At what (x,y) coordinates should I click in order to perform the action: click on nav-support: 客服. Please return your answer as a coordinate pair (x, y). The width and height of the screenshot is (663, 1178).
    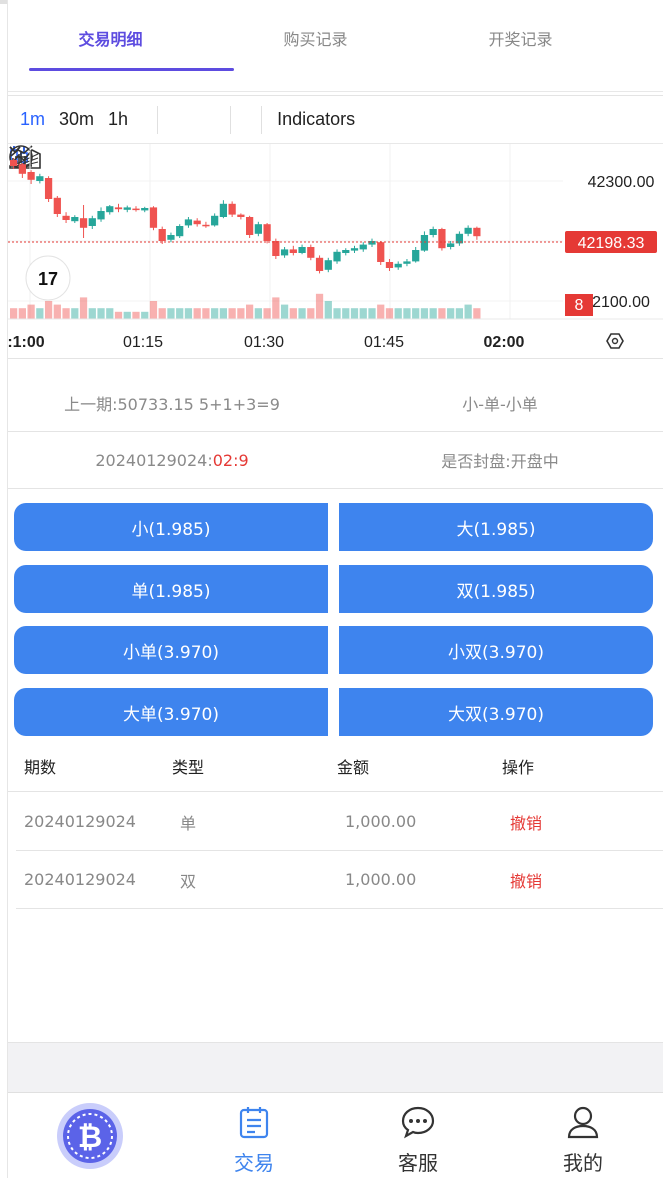
    Looking at the image, I should click on (418, 1140).